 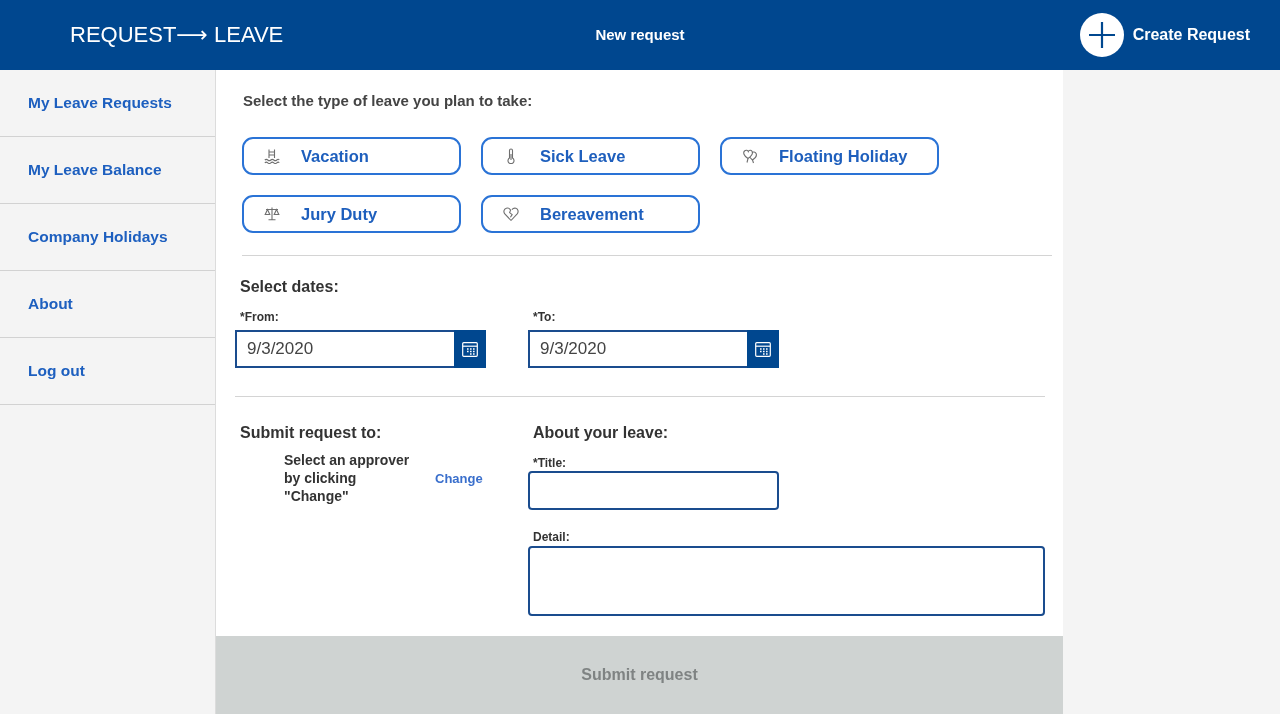 I want to click on plus-icon, so click(x=1101, y=35).